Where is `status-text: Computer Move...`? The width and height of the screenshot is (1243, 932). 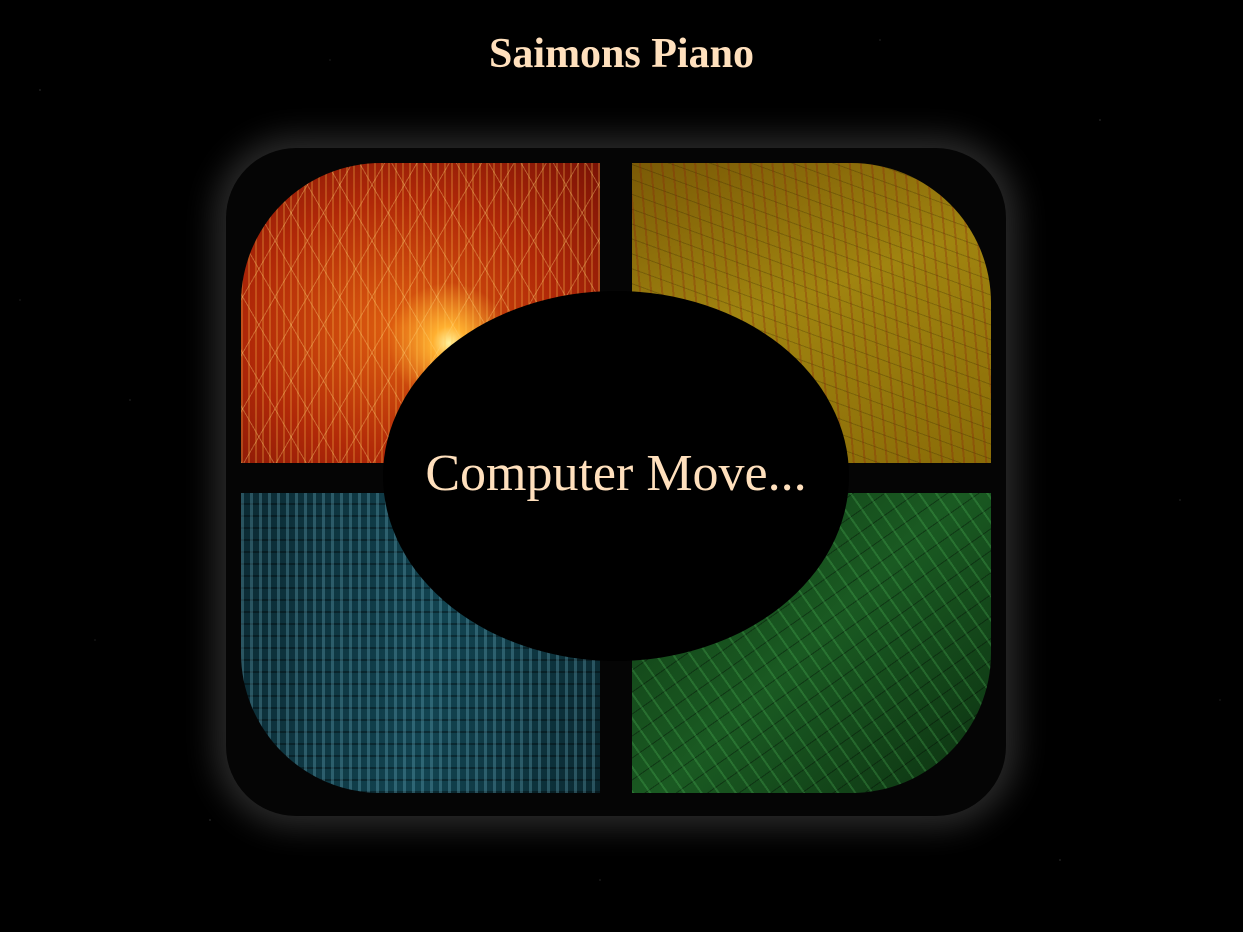
status-text: Computer Move... is located at coordinates (616, 473).